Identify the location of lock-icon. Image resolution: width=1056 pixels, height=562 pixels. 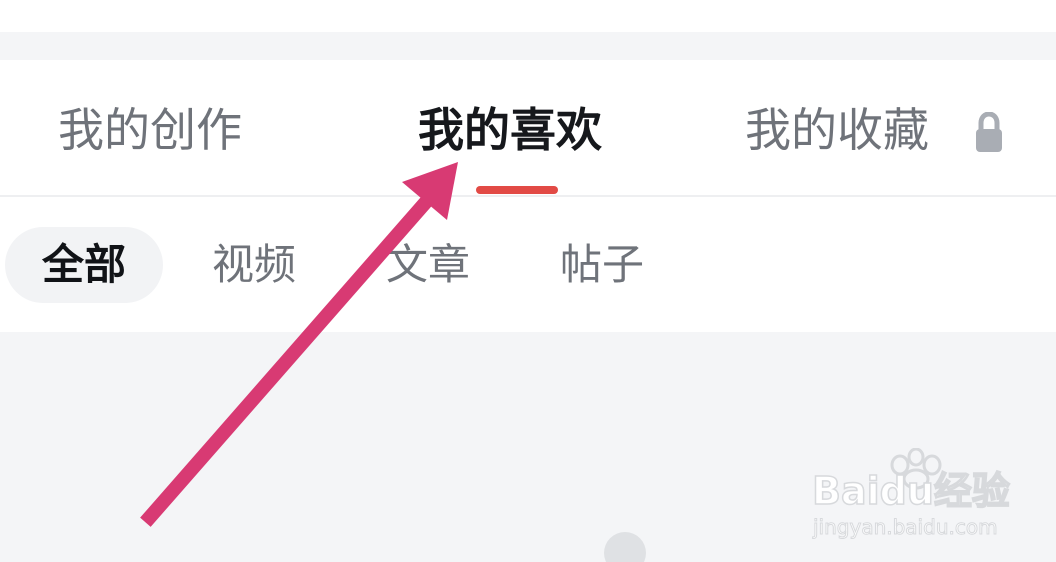
(989, 132).